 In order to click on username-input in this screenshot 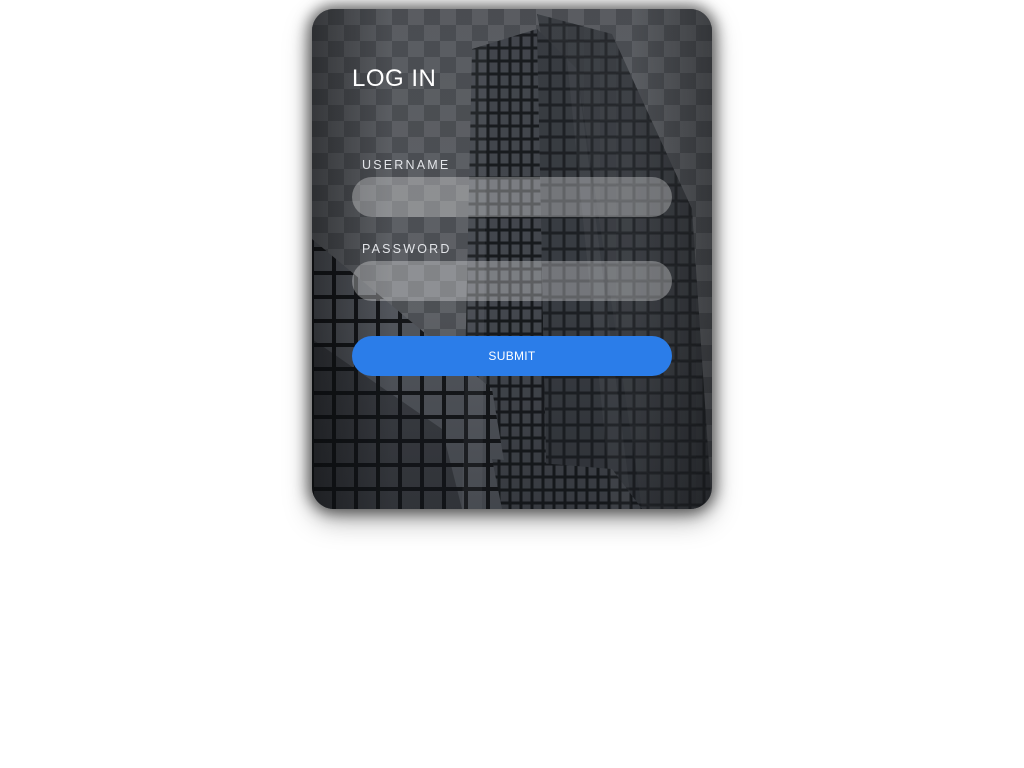, I will do `click(512, 197)`.